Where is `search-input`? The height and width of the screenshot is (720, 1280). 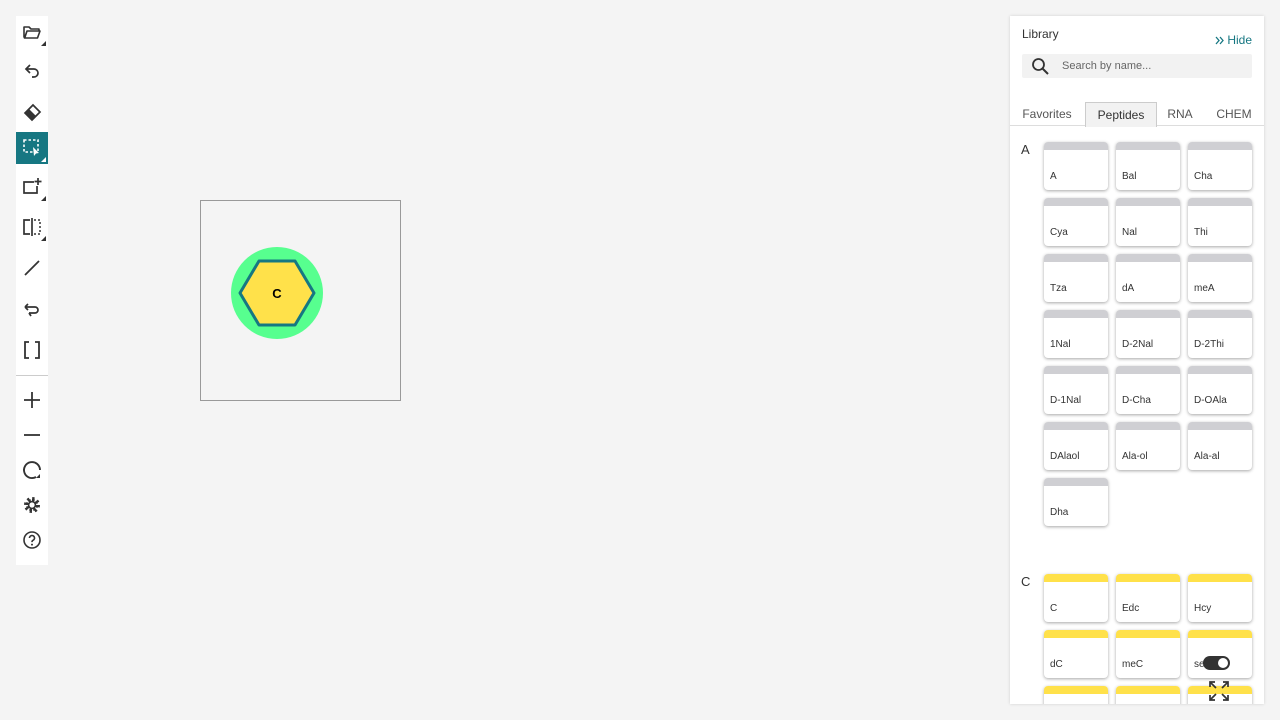
search-input is located at coordinates (1154, 66).